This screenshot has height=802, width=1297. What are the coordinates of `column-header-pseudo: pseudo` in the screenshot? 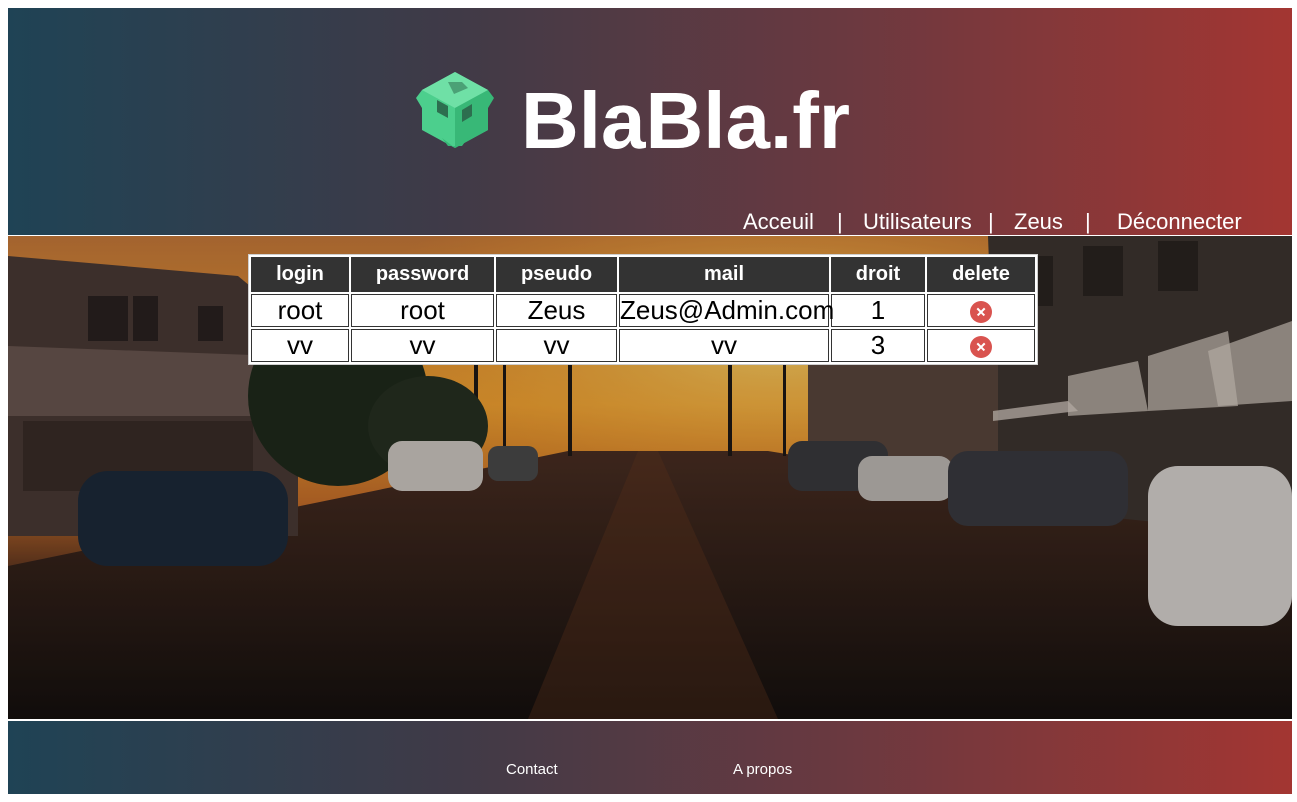 It's located at (556, 274).